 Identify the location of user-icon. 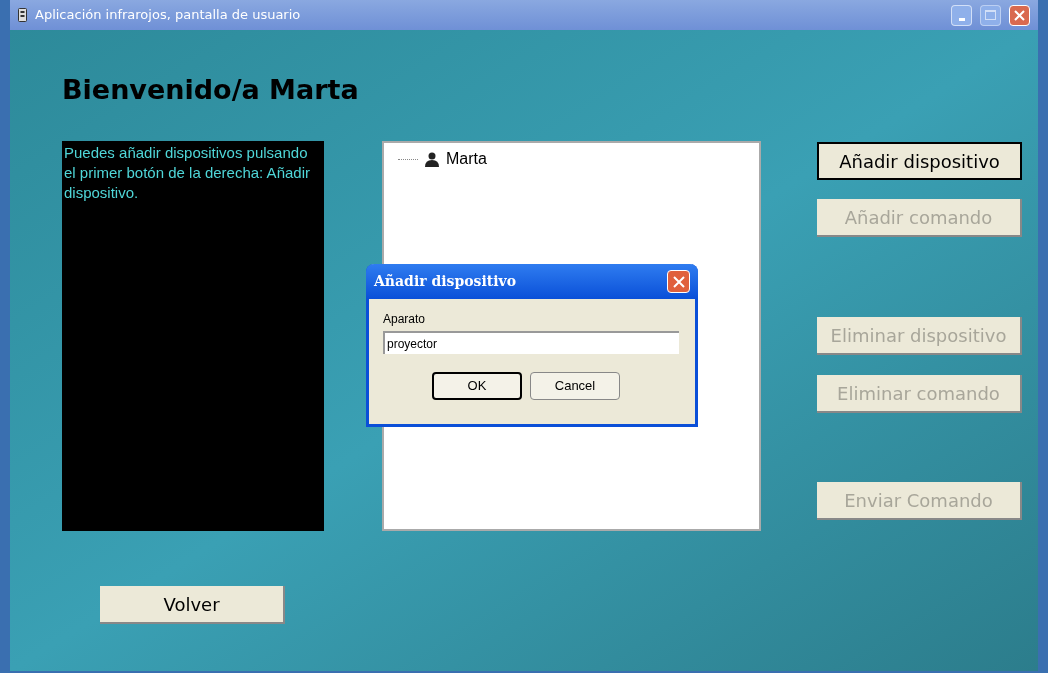
(432, 159).